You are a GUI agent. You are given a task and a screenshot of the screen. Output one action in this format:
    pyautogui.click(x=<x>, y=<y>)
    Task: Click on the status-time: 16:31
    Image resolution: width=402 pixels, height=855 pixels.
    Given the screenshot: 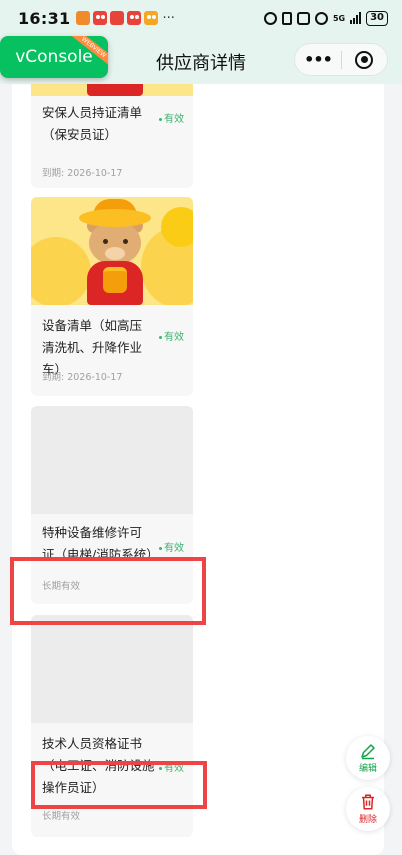 What is the action you would take?
    pyautogui.click(x=44, y=18)
    